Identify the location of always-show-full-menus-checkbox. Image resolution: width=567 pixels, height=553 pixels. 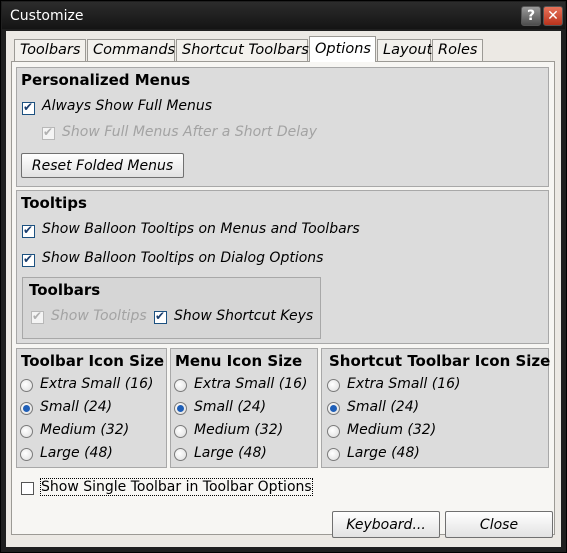
(28, 107).